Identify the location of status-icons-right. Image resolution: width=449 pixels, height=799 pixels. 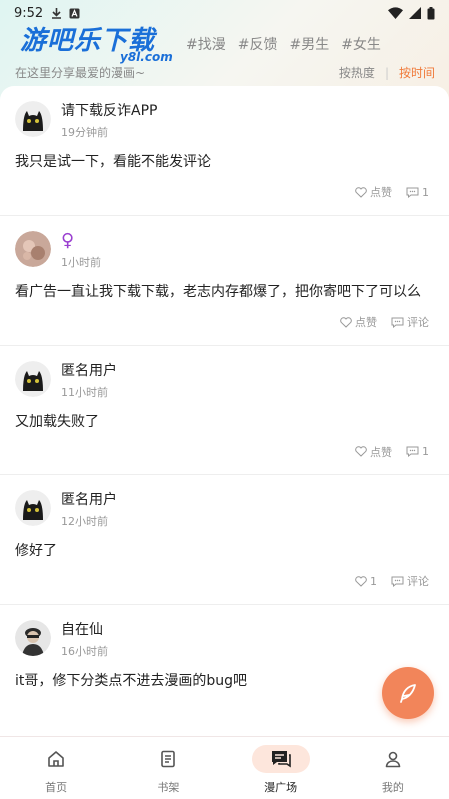
(411, 13).